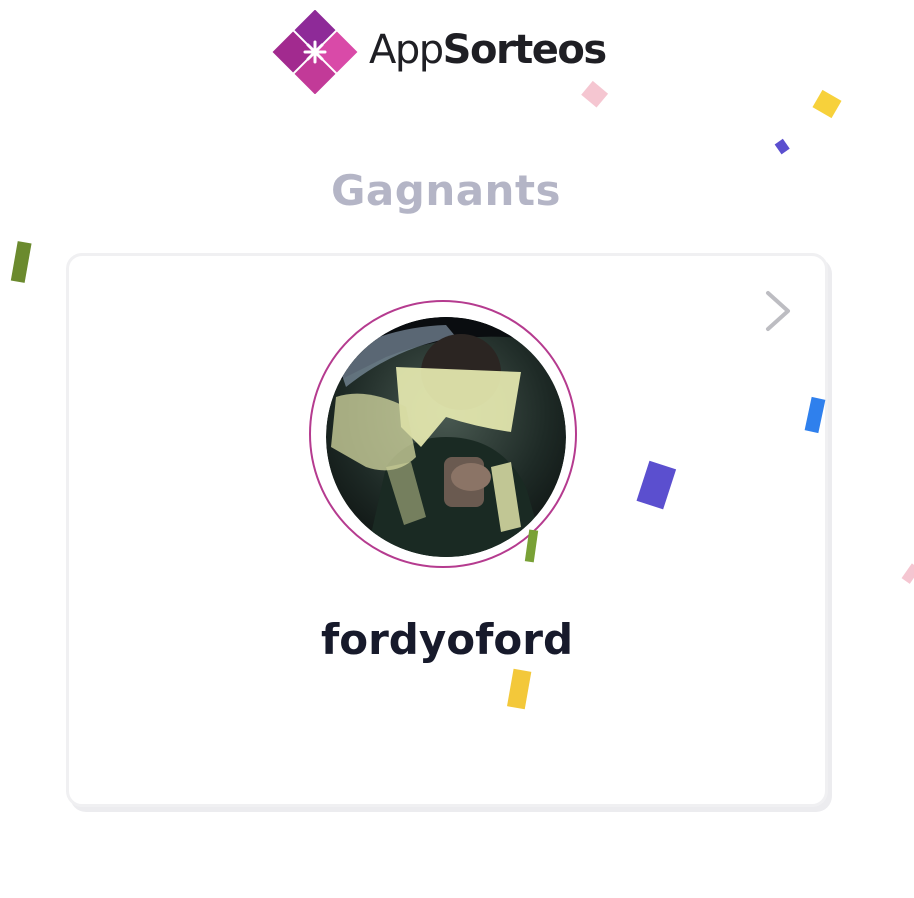 The height and width of the screenshot is (898, 914). What do you see at coordinates (778, 311) in the screenshot?
I see `chevron-right-icon` at bounding box center [778, 311].